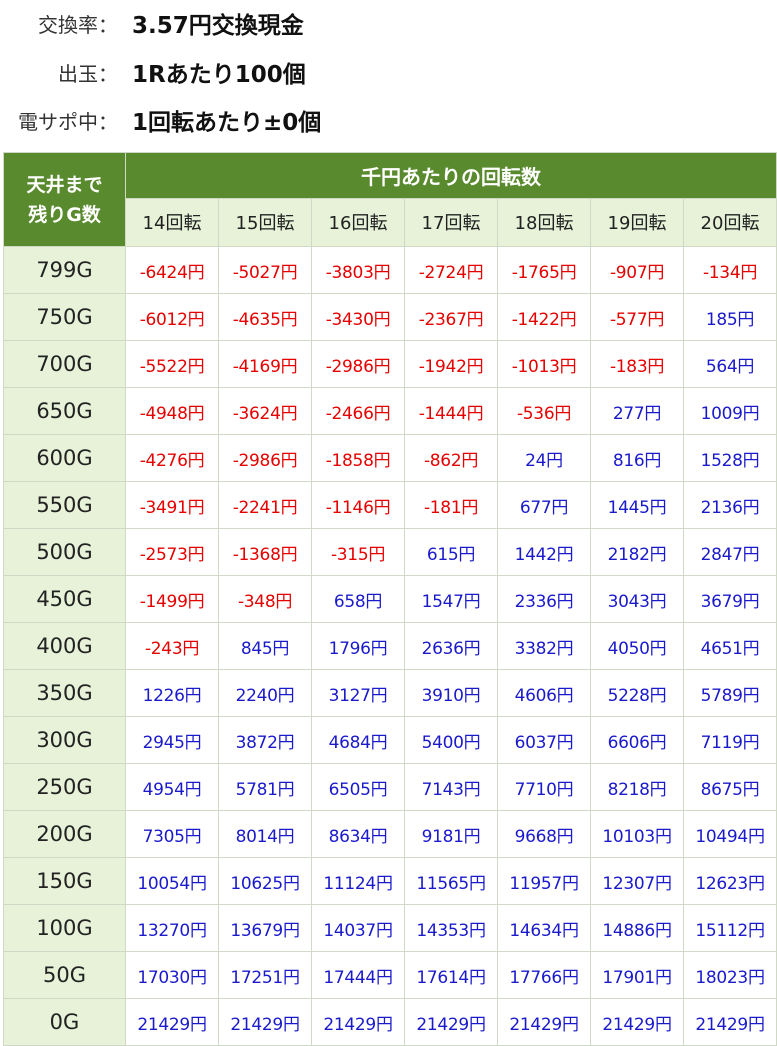 The height and width of the screenshot is (1046, 777). Describe the element at coordinates (451, 881) in the screenshot. I see `table-cell: 11565円` at that location.